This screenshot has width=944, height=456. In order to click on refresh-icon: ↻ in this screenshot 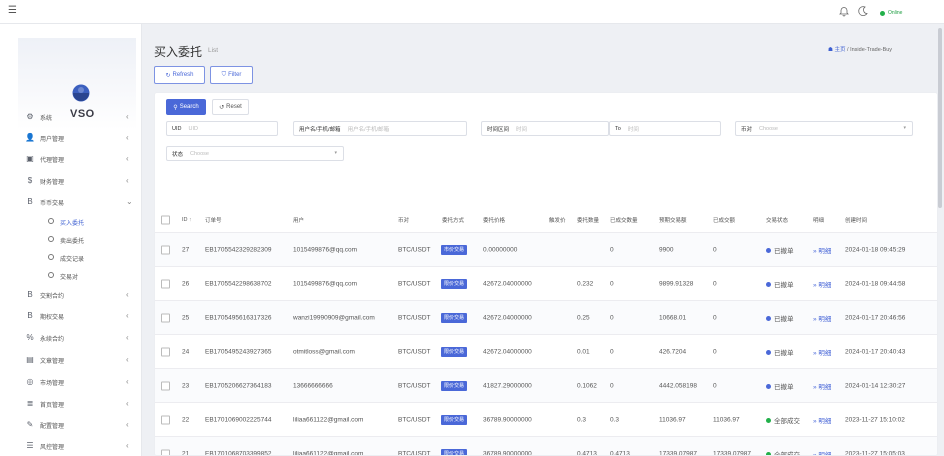, I will do `click(168, 75)`.